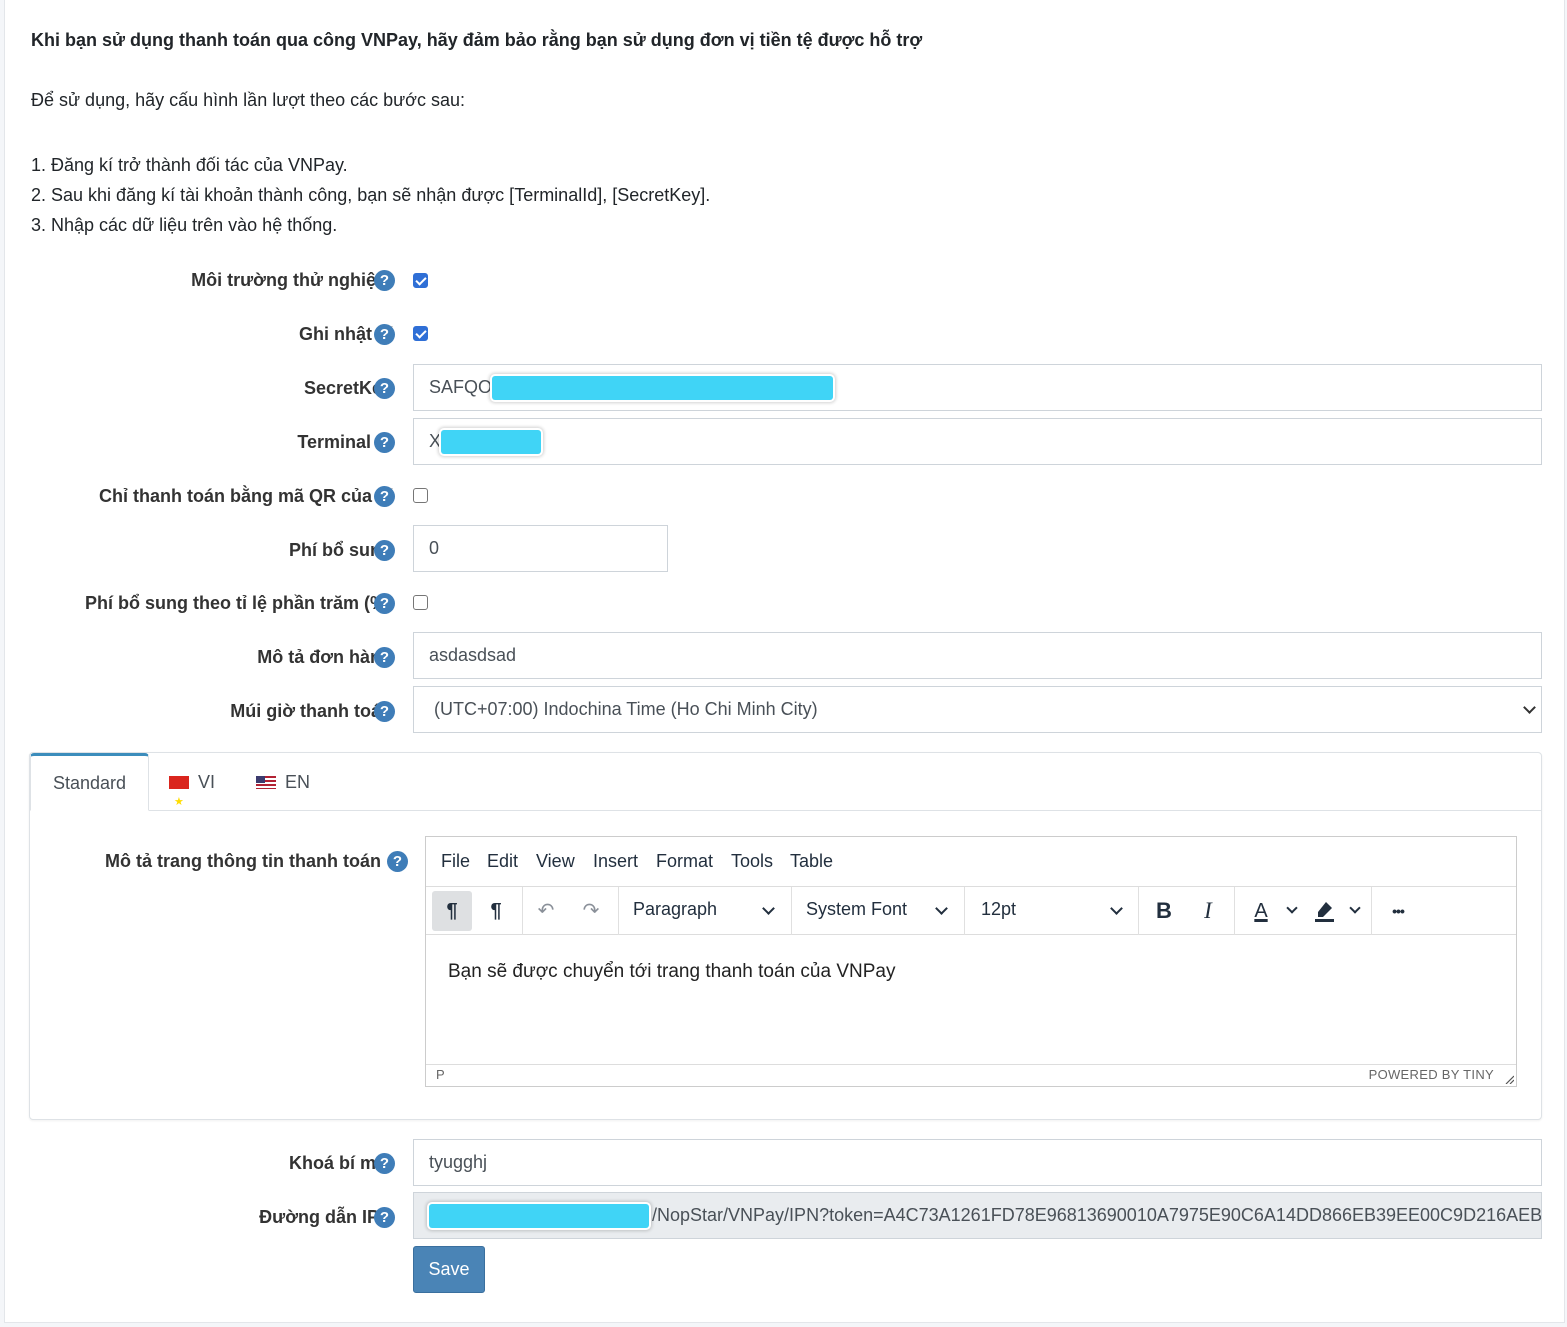 This screenshot has width=1567, height=1327. What do you see at coordinates (856, 909) in the screenshot?
I see `font-family-select: System Font` at bounding box center [856, 909].